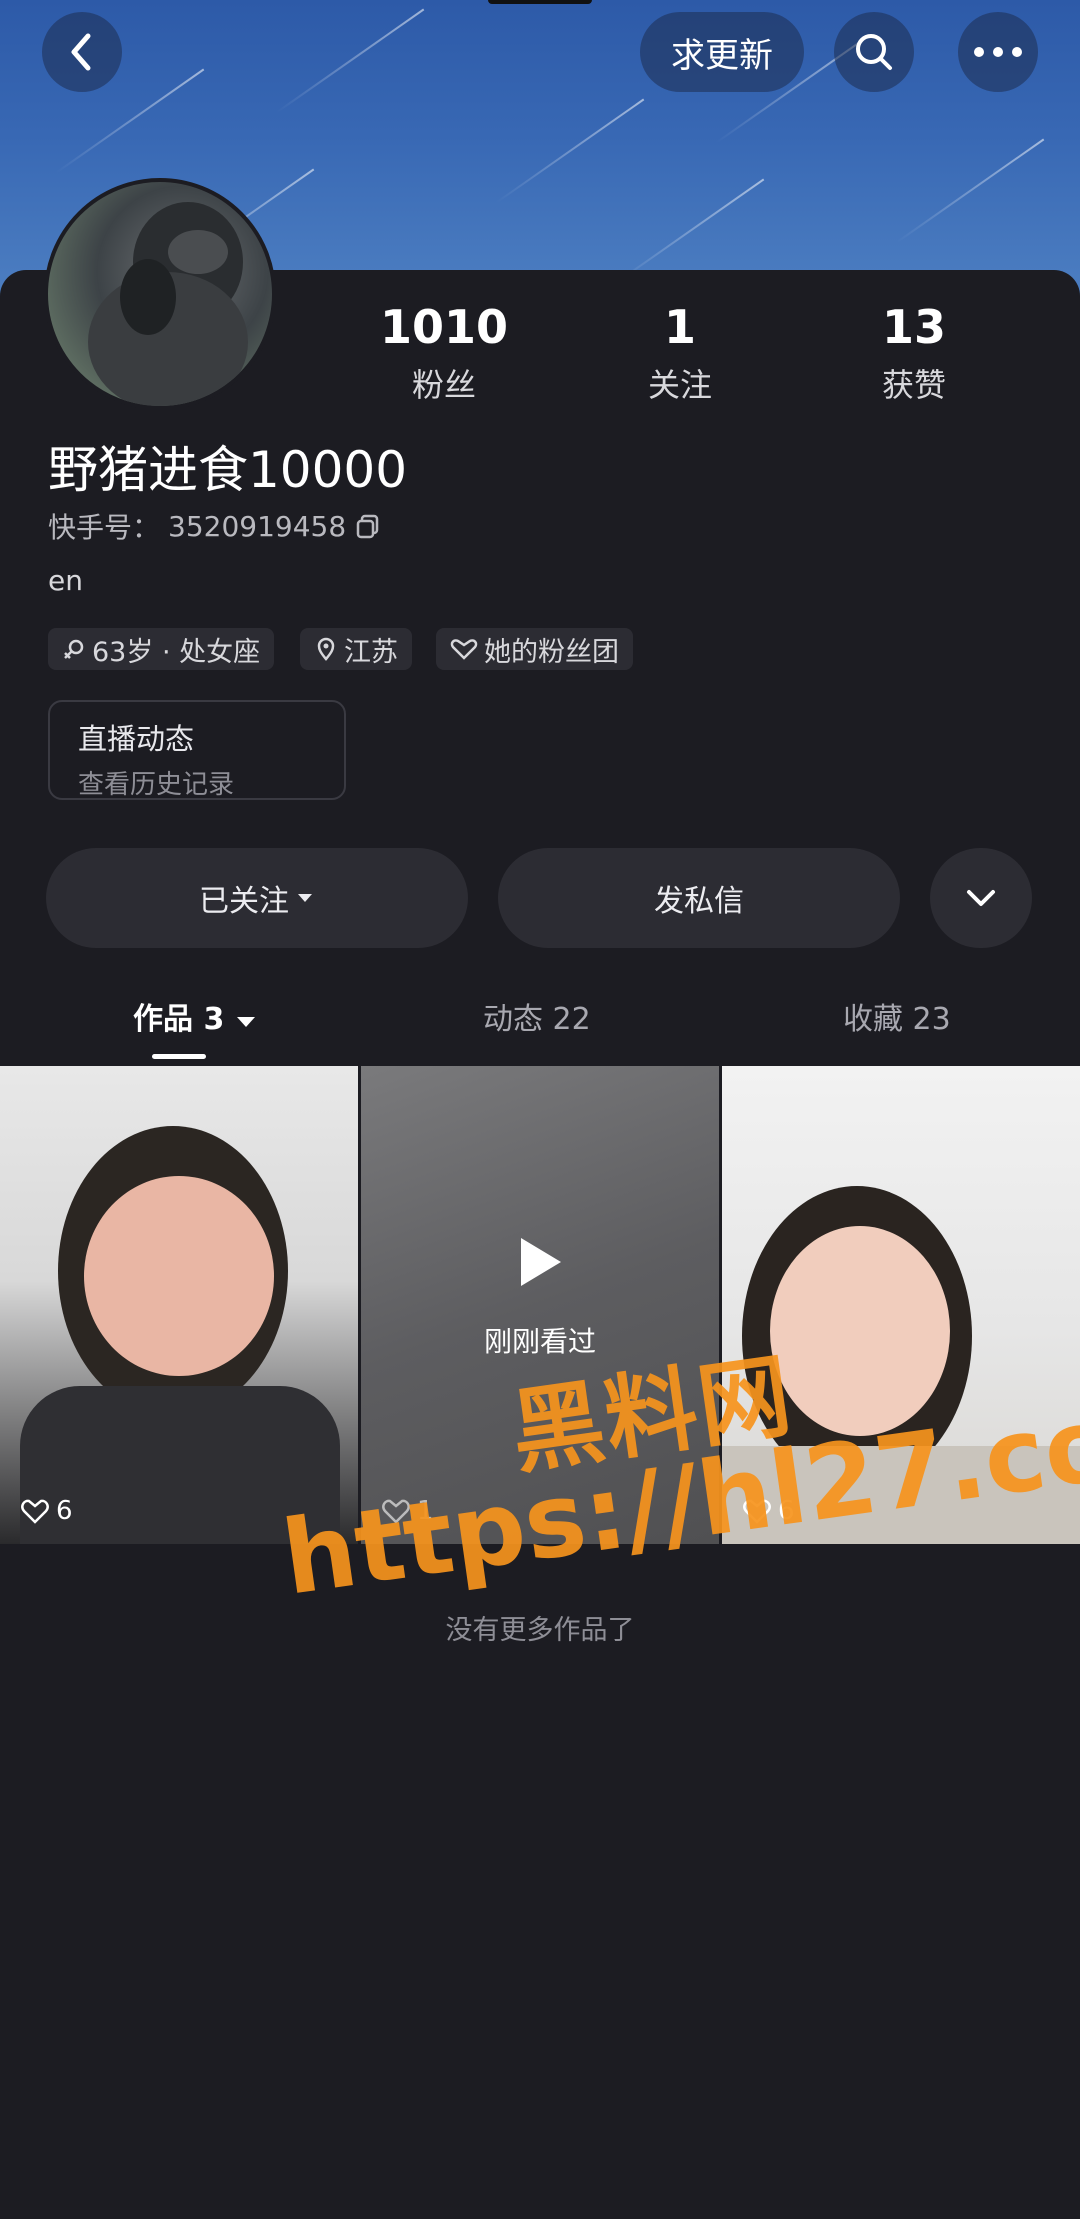 Image resolution: width=1080 pixels, height=2219 pixels. Describe the element at coordinates (35, 1511) in the screenshot. I see `heart-icon` at that location.